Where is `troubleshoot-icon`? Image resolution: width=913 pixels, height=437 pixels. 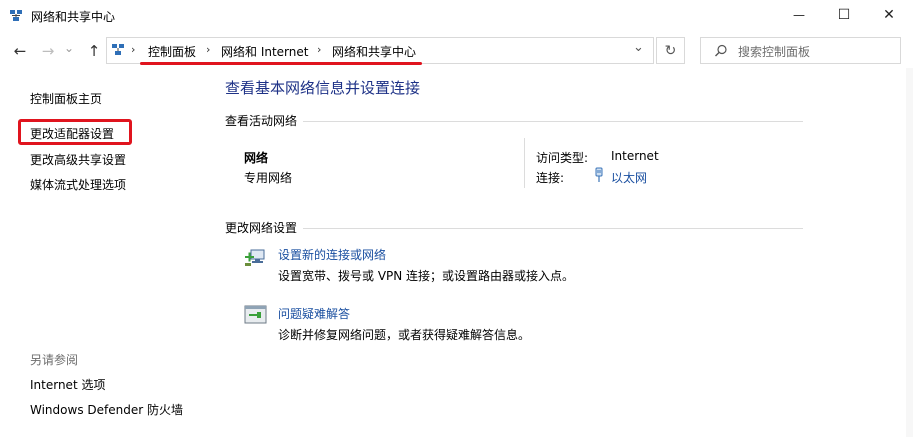
troubleshoot-icon is located at coordinates (256, 315).